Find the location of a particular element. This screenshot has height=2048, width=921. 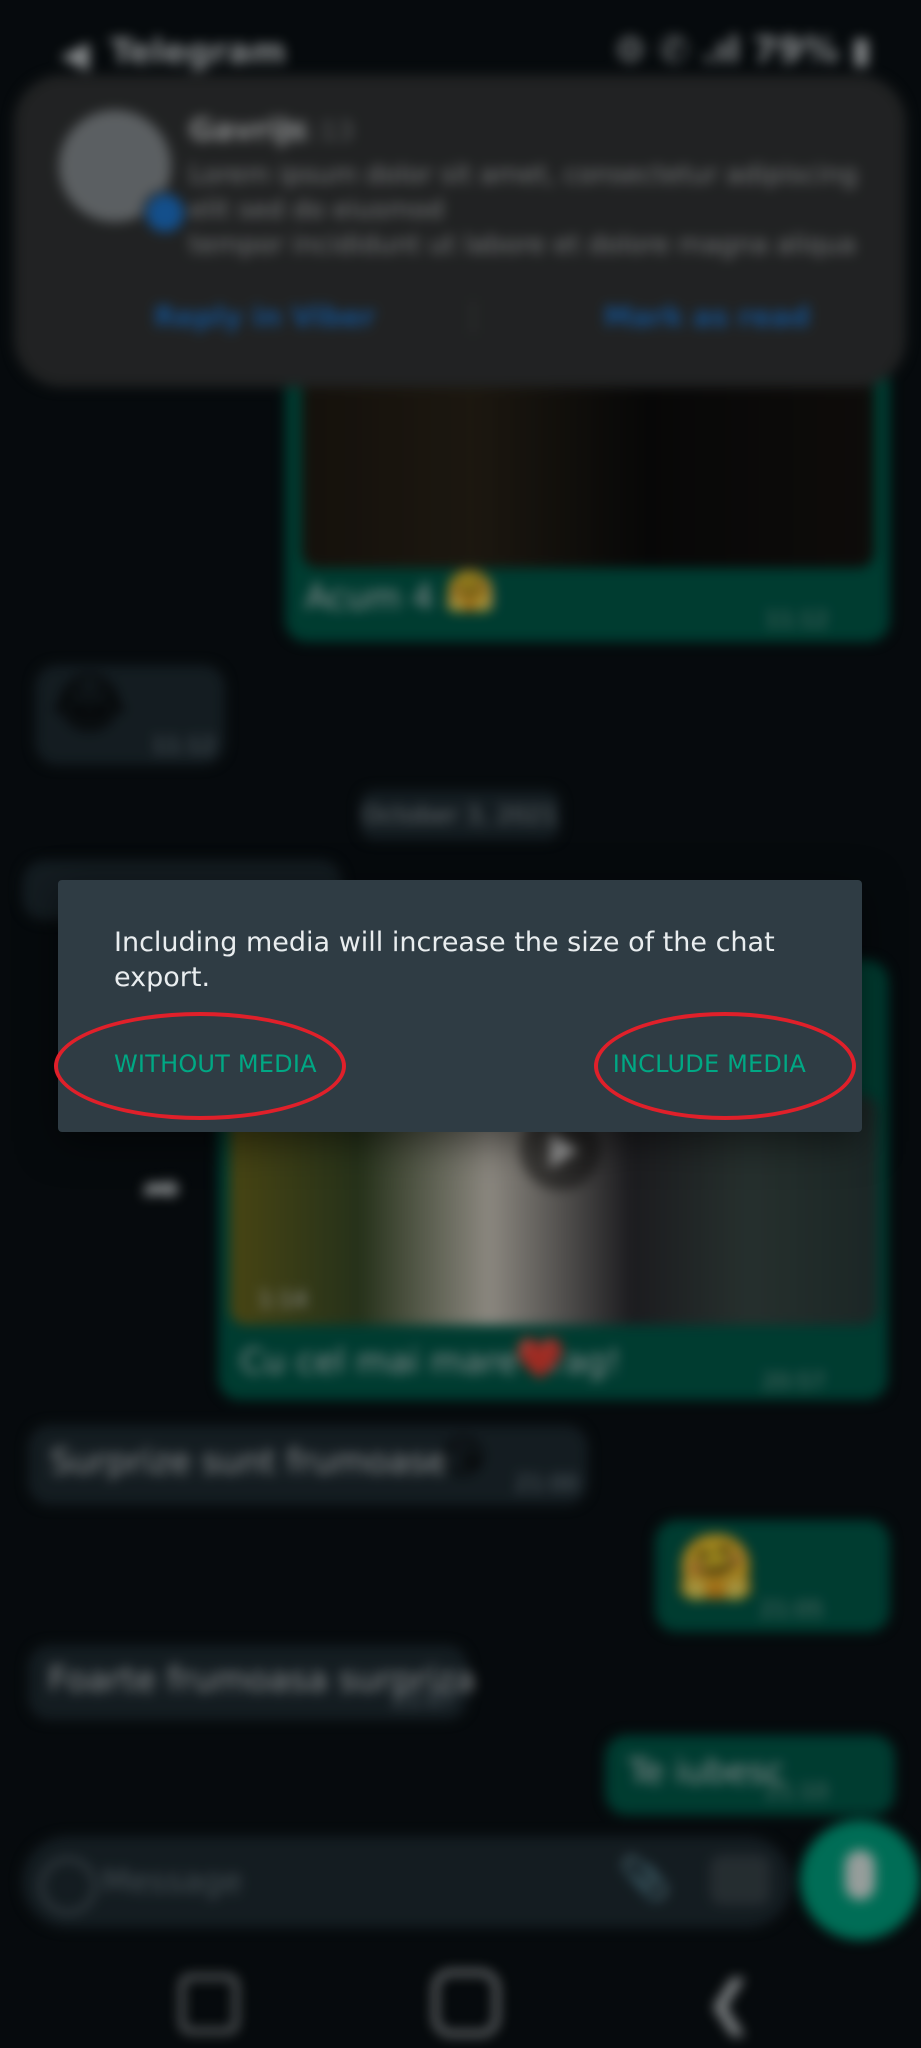

annotation-ellipse-without-media is located at coordinates (200, 1066).